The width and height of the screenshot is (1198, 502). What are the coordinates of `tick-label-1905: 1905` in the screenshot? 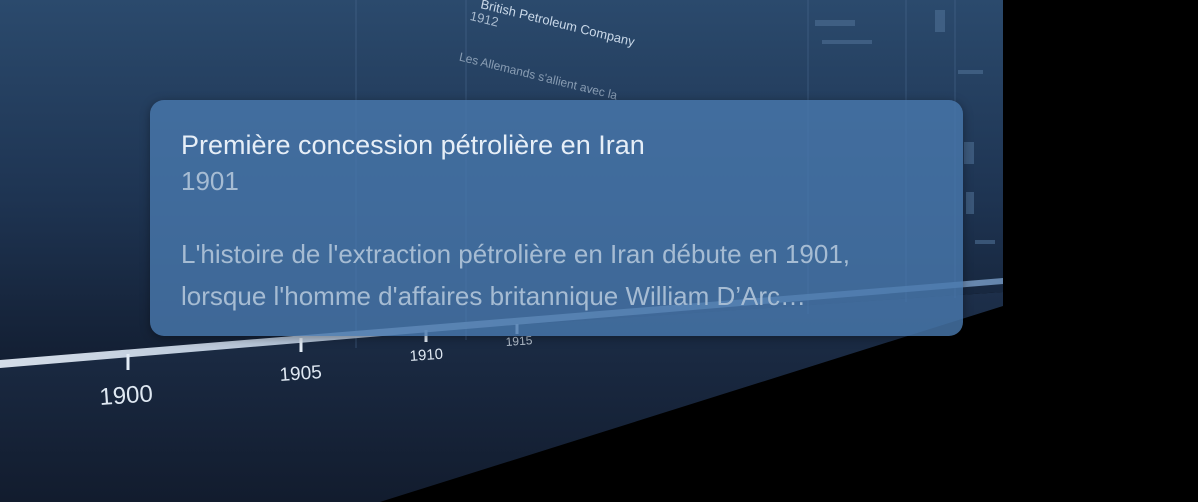 It's located at (301, 374).